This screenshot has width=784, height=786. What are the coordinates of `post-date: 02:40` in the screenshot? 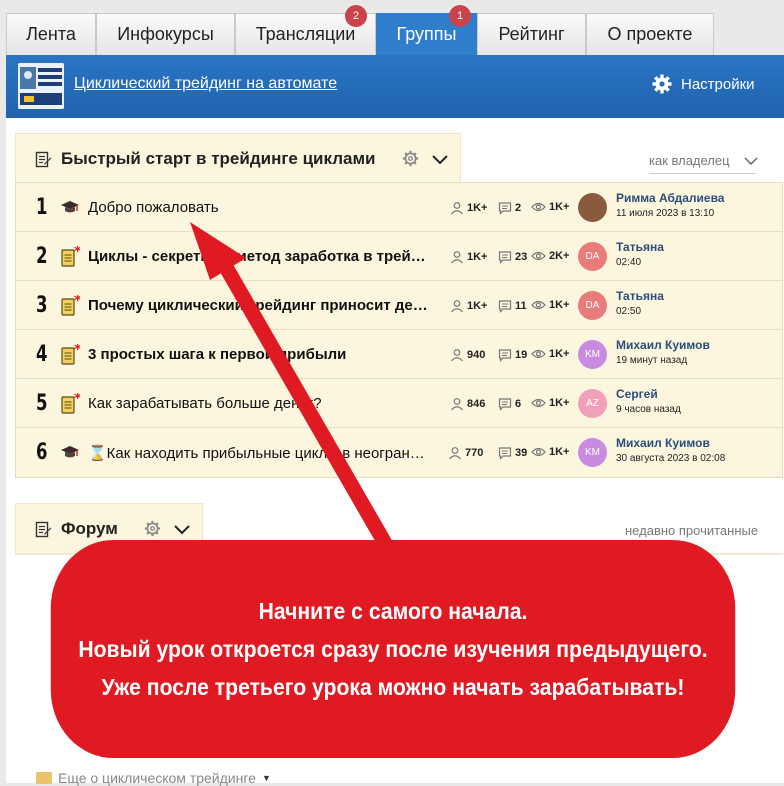 It's located at (629, 262).